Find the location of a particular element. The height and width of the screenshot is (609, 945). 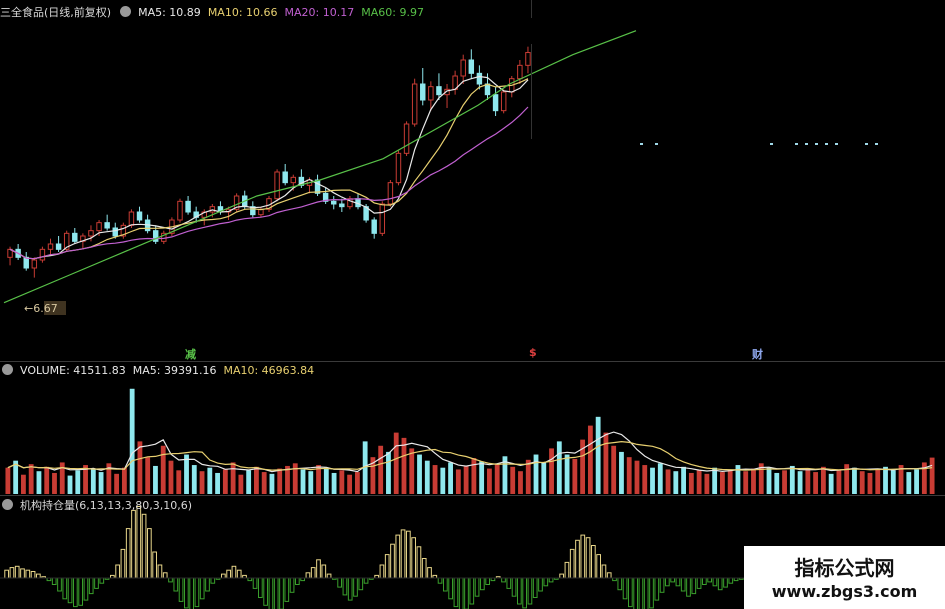

stock-title: 三全食品(日线,前复权) is located at coordinates (56, 12).